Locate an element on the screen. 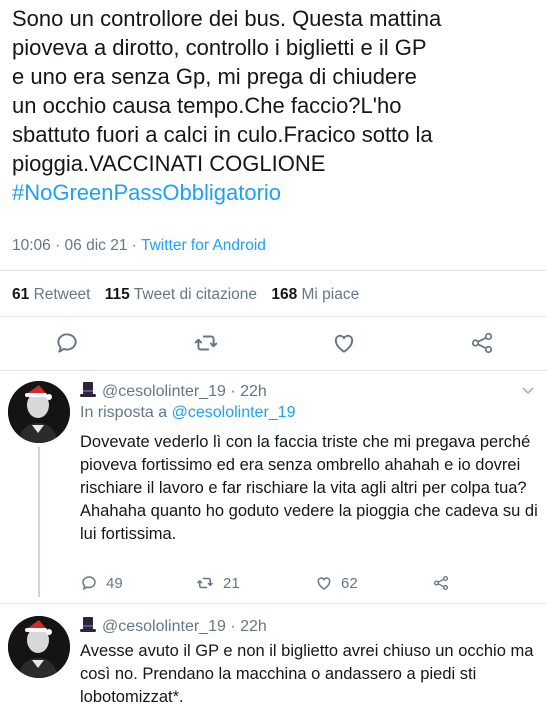  tweet-actions is located at coordinates (273, 344).